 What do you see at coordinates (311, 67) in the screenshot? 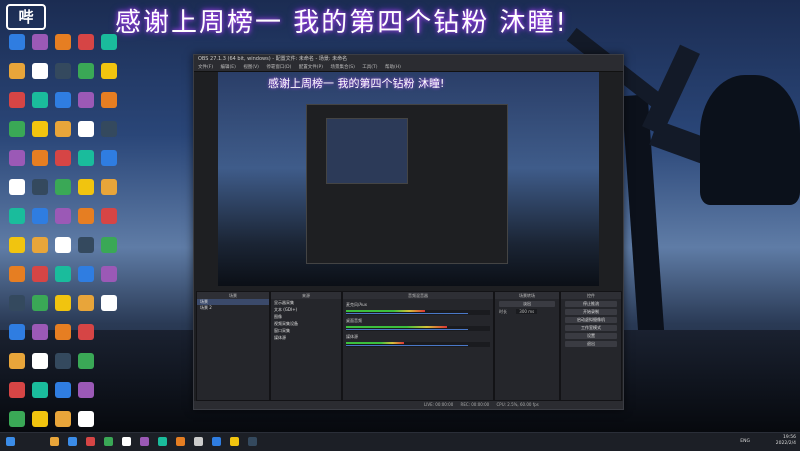
I see `menu-profile: 配置文件(P)` at bounding box center [311, 67].